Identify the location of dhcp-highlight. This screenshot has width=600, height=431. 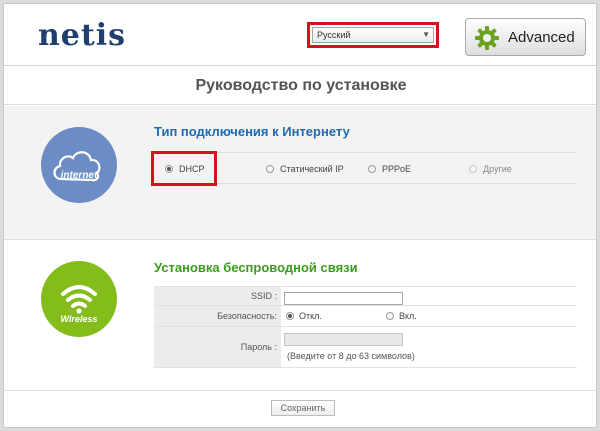
(184, 168).